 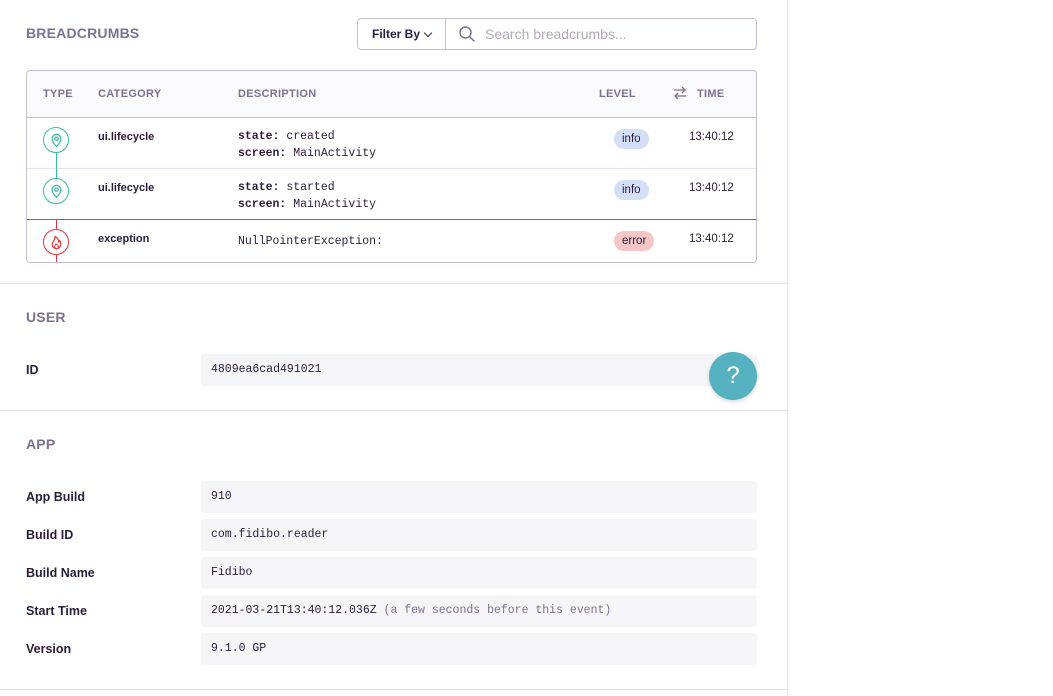 I want to click on column-type: TYPE, so click(x=58, y=94).